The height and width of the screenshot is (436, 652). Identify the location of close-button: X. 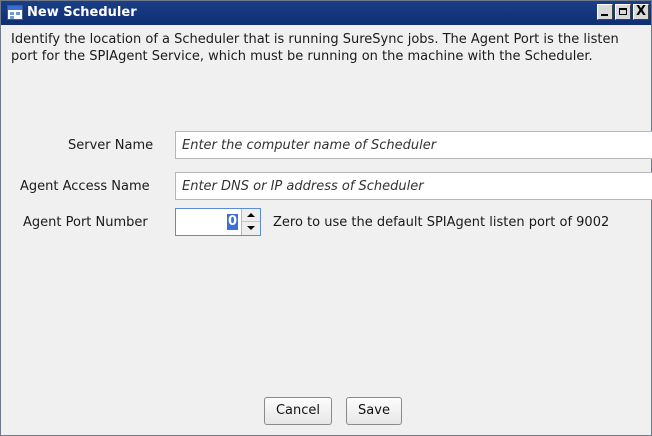
(641, 12).